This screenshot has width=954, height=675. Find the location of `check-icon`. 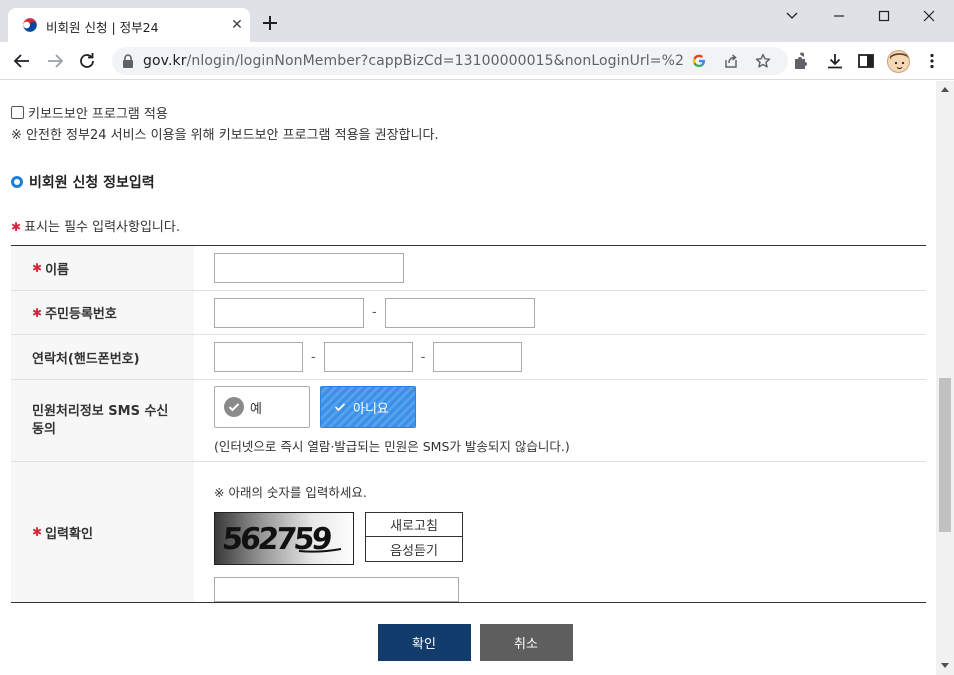

check-icon is located at coordinates (340, 407).